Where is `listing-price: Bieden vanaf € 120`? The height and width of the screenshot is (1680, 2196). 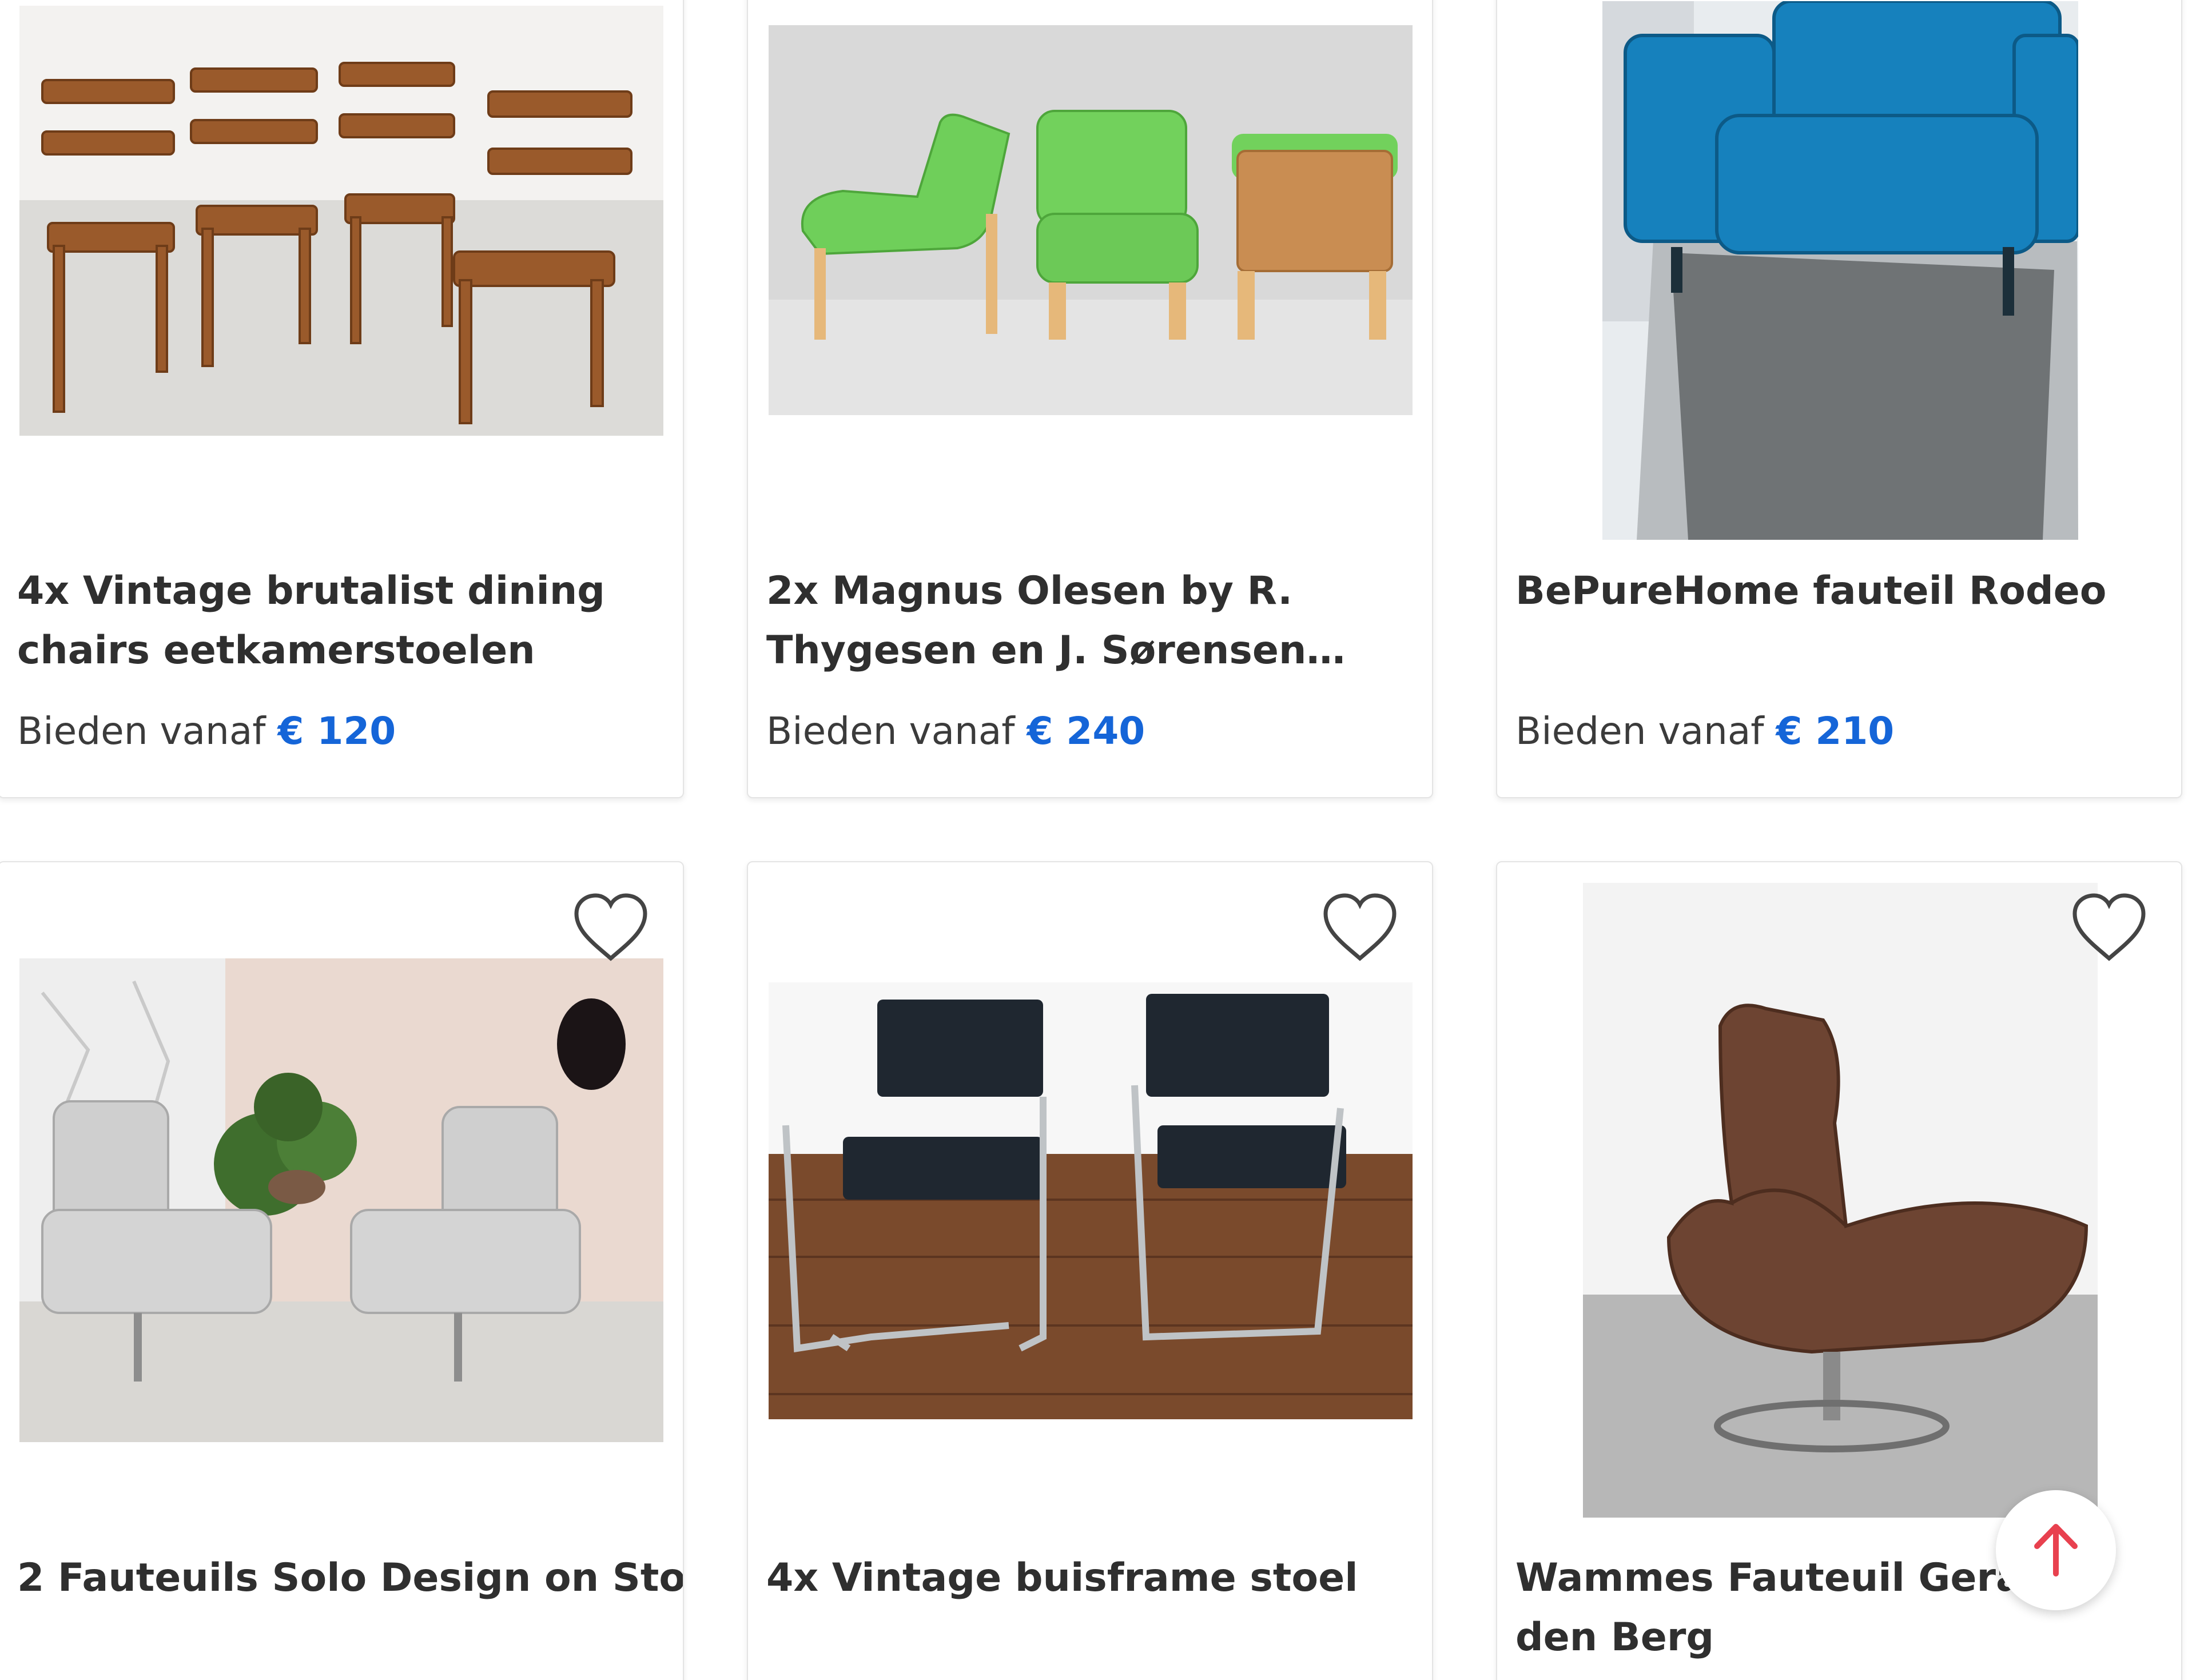 listing-price: Bieden vanaf € 120 is located at coordinates (206, 731).